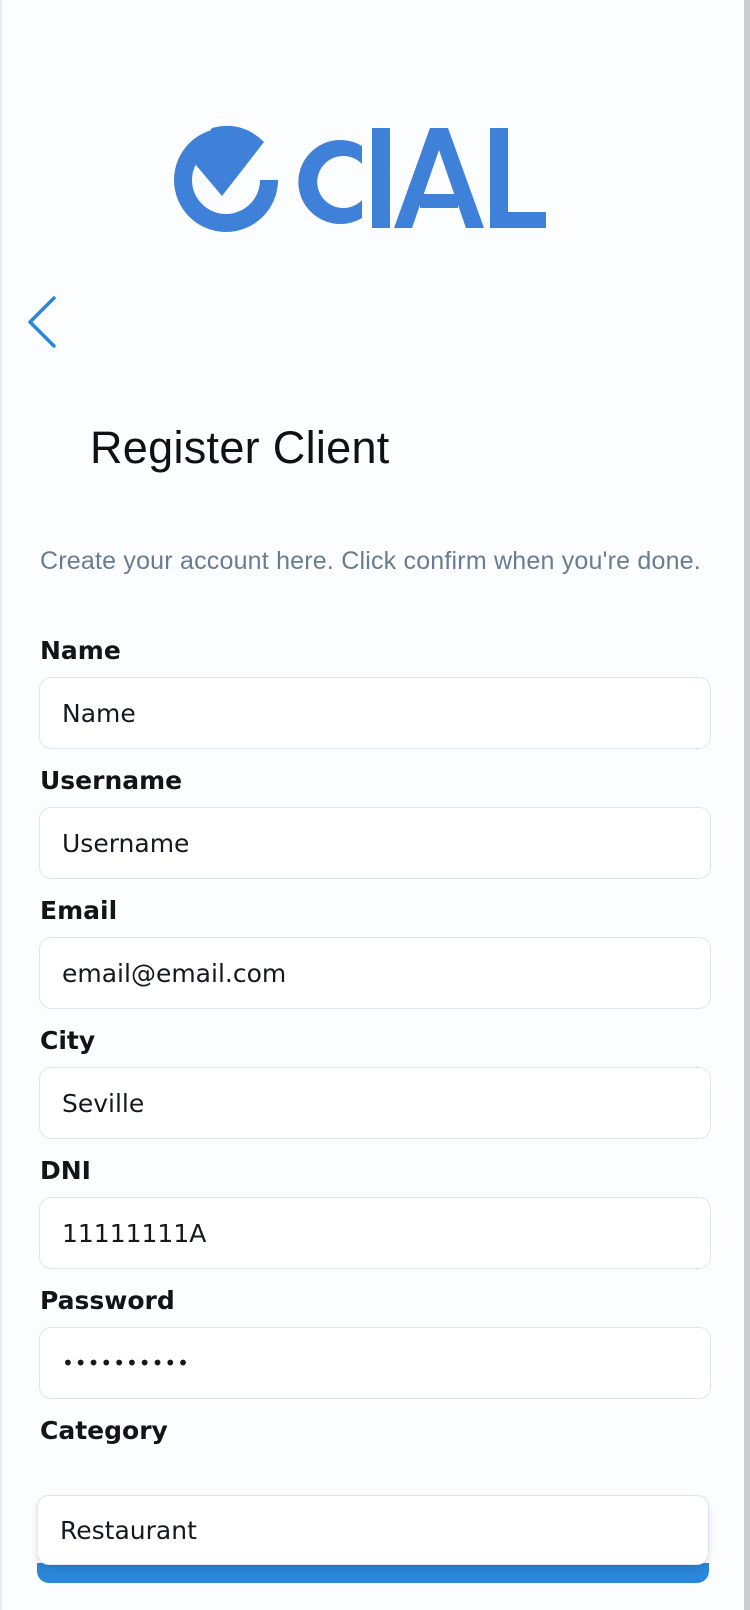 Image resolution: width=750 pixels, height=1610 pixels. Describe the element at coordinates (375, 713) in the screenshot. I see `name-input: Name` at that location.